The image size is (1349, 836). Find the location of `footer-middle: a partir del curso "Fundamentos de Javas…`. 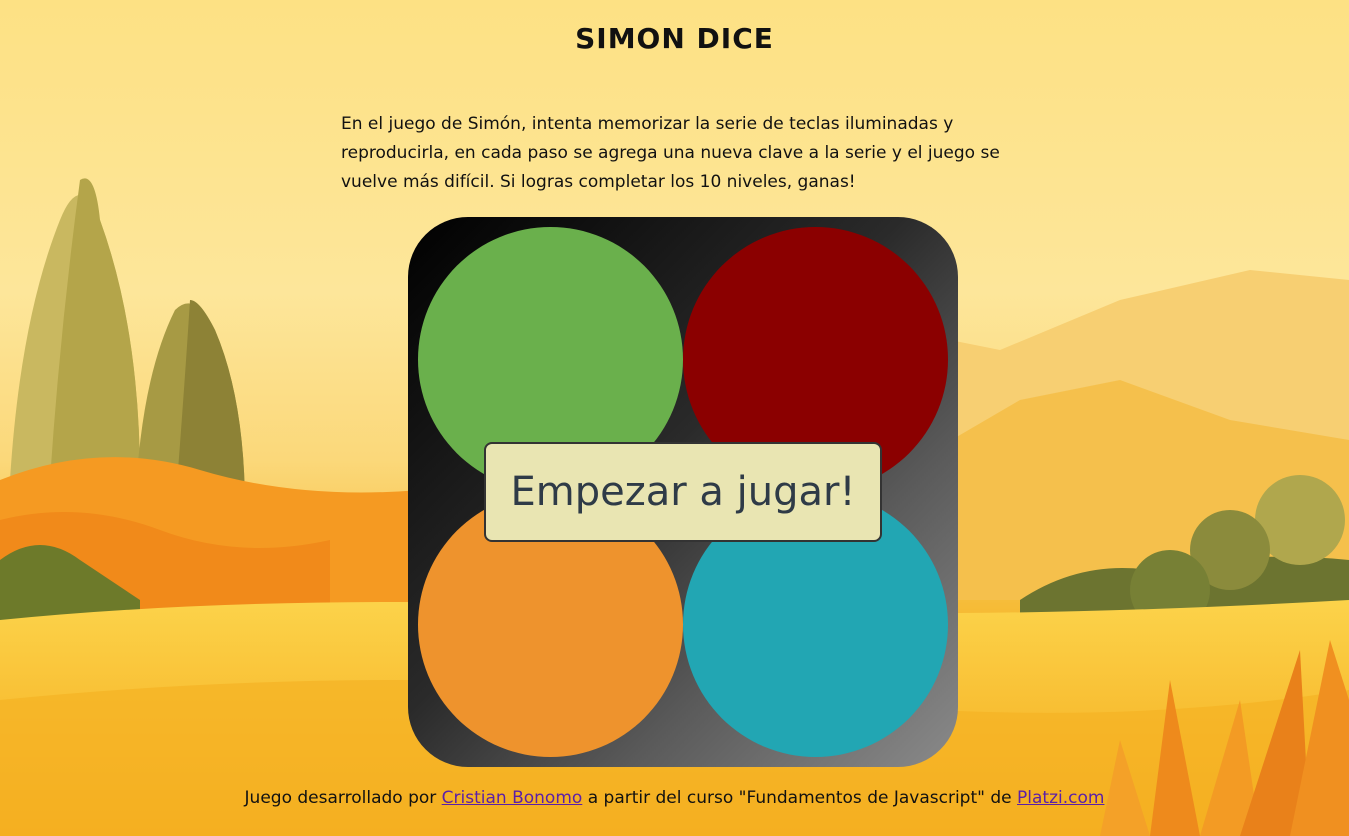

footer-middle: a partir del curso "Fundamentos de Javas… is located at coordinates (800, 798).